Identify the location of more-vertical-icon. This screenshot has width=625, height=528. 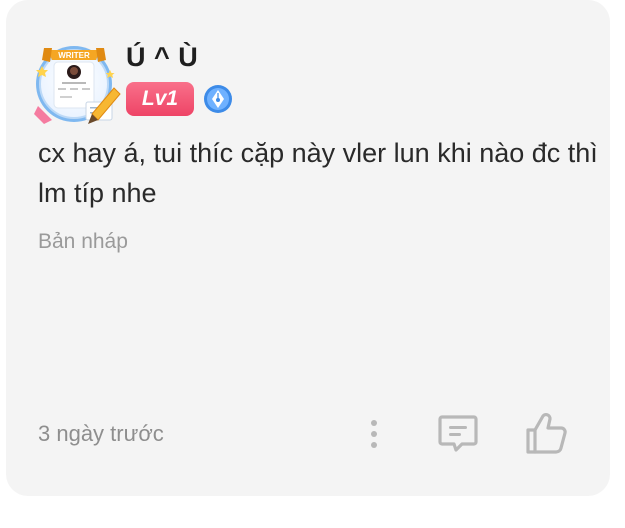
(374, 434).